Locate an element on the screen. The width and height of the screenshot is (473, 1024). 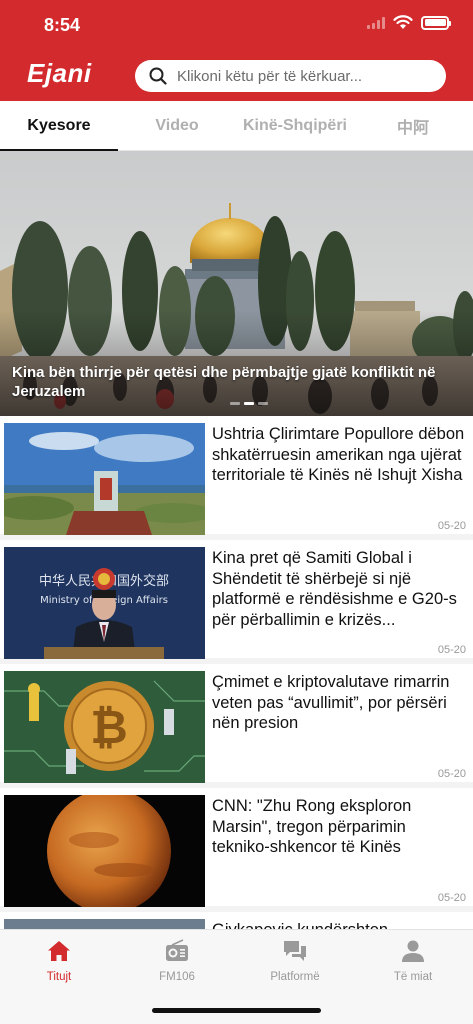
category-tabs: Kyesore Video Kinë-Shqipëri 中阿 is located at coordinates (236, 126).